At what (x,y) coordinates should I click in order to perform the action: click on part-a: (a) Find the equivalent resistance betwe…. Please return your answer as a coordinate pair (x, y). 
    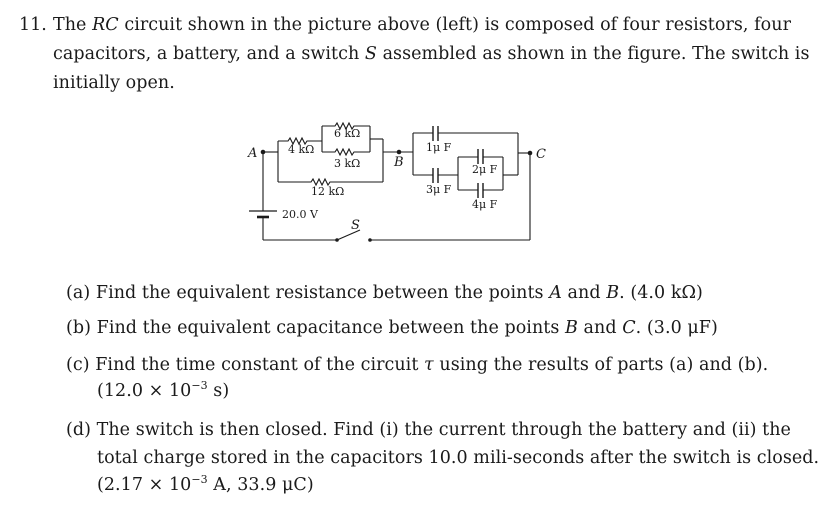
    Looking at the image, I should click on (384, 293).